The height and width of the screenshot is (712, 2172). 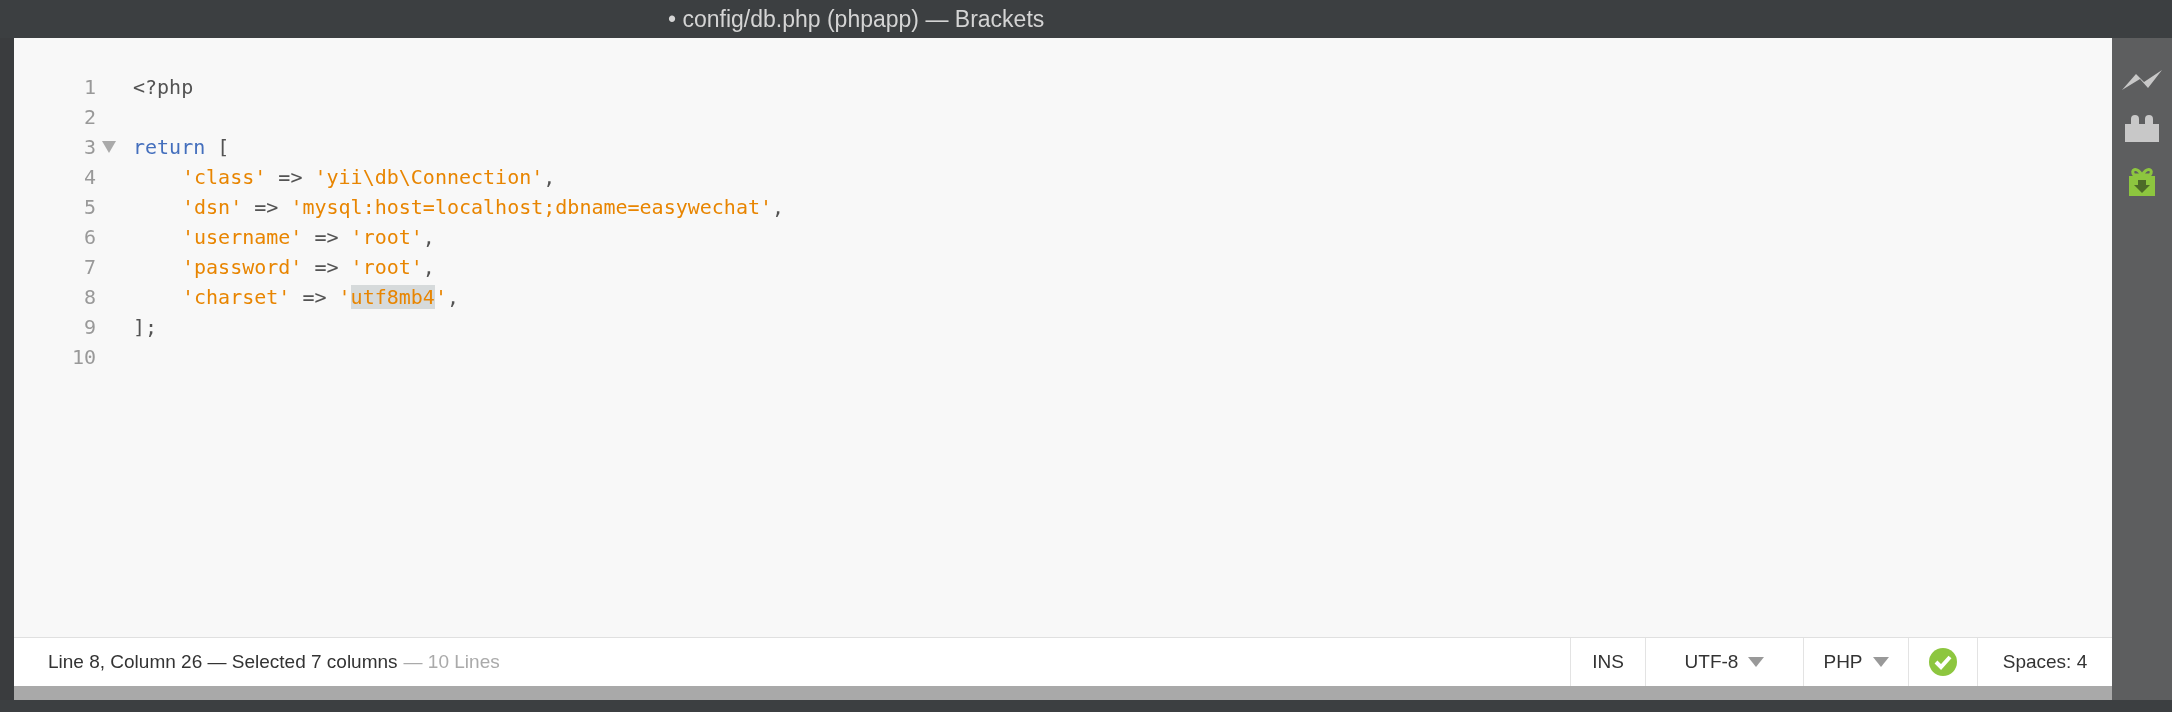 What do you see at coordinates (2142, 80) in the screenshot?
I see `lightning-icon` at bounding box center [2142, 80].